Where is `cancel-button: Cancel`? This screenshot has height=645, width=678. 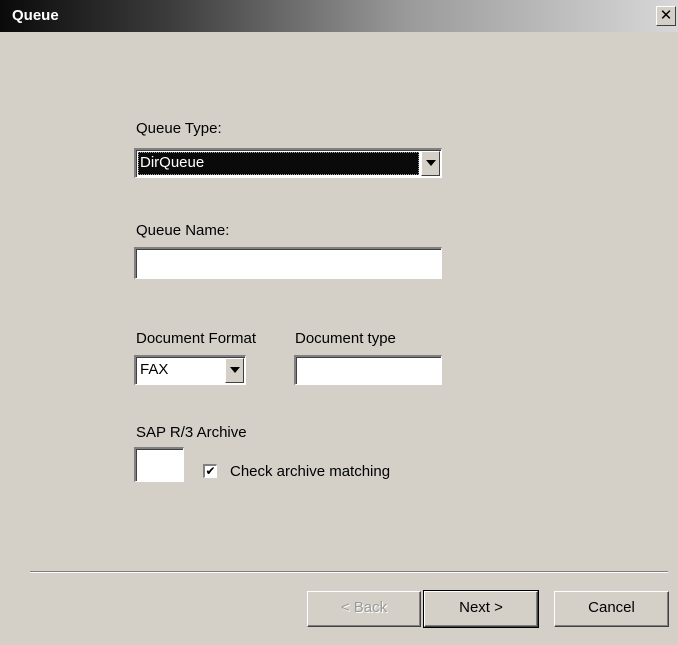 cancel-button: Cancel is located at coordinates (611, 609).